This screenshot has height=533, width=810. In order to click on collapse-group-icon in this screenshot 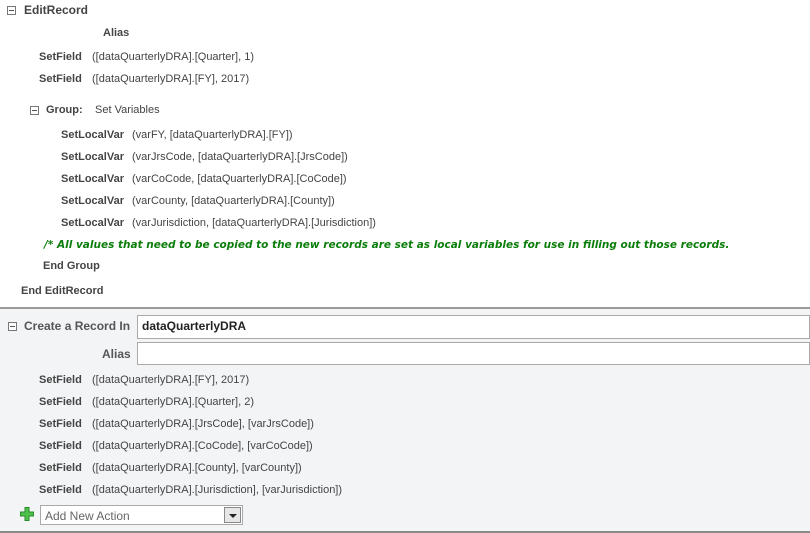, I will do `click(34, 110)`.